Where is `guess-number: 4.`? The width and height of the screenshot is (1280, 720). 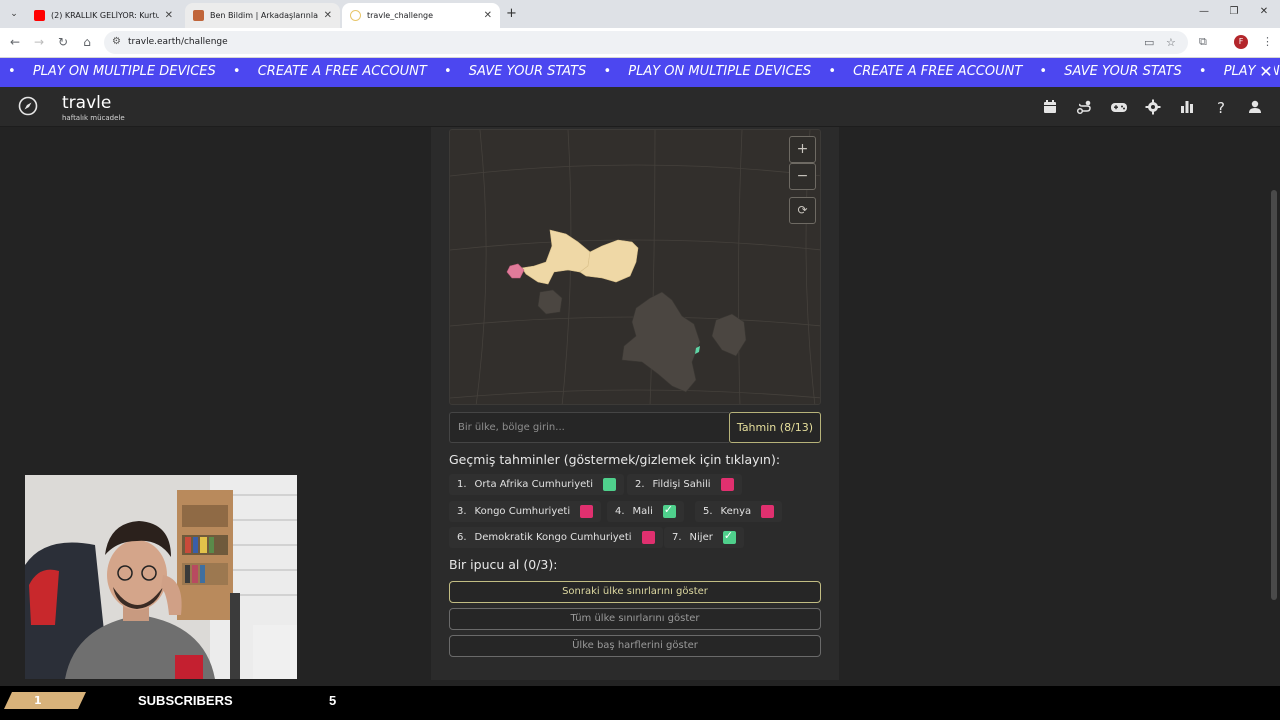
guess-number: 4. is located at coordinates (620, 511).